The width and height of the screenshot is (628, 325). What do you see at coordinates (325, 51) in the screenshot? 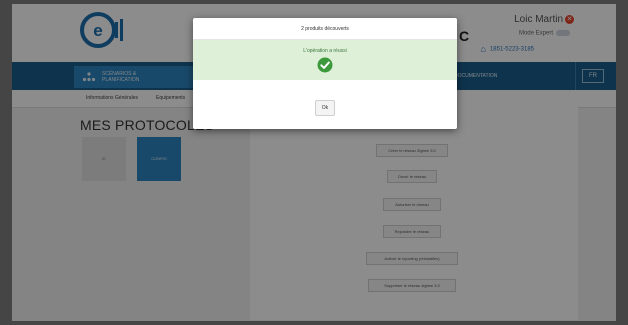
I see `success-message: L'opération a réussi` at bounding box center [325, 51].